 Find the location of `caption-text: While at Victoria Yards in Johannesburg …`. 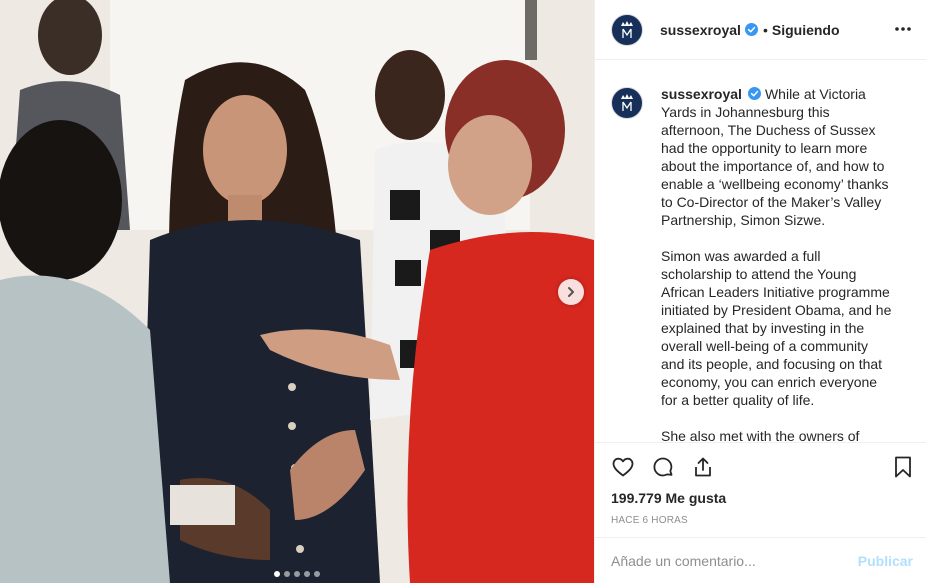

caption-text: While at Victoria Yards in Johannesburg … is located at coordinates (775, 157).